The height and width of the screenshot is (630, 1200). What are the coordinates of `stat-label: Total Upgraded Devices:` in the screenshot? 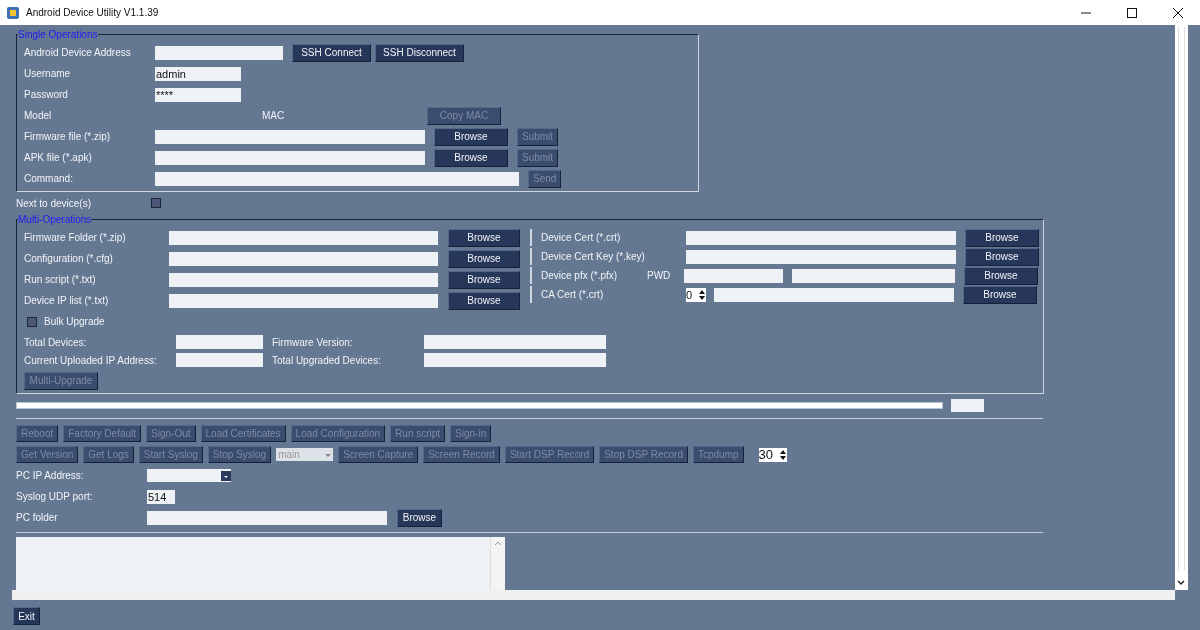 It's located at (327, 360).